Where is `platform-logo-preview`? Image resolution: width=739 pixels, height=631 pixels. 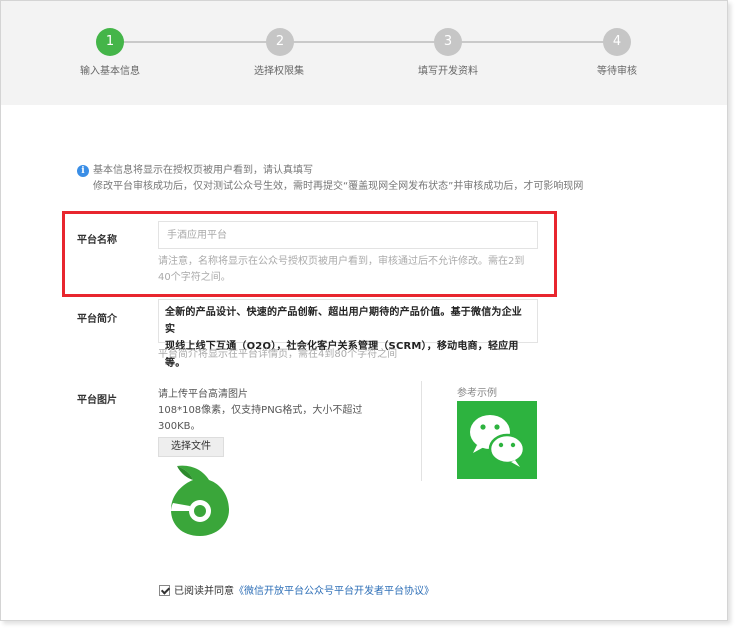
platform-logo-preview is located at coordinates (200, 500).